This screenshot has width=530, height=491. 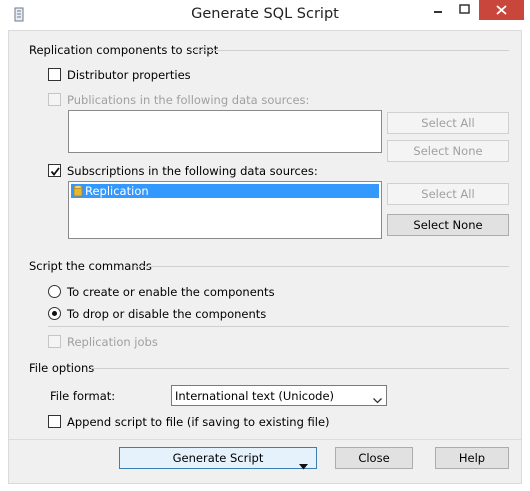 I want to click on create-option-radio, so click(x=54, y=291).